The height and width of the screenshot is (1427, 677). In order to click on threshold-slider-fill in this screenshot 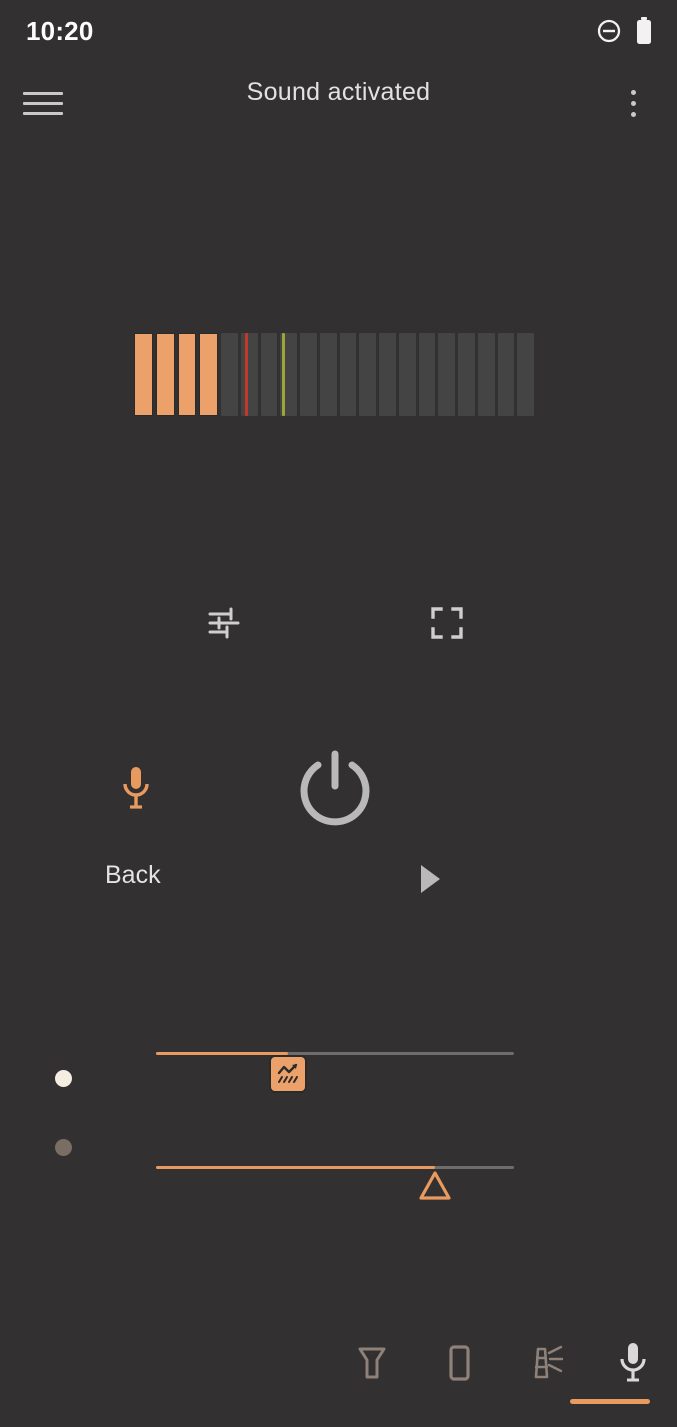, I will do `click(296, 1167)`.